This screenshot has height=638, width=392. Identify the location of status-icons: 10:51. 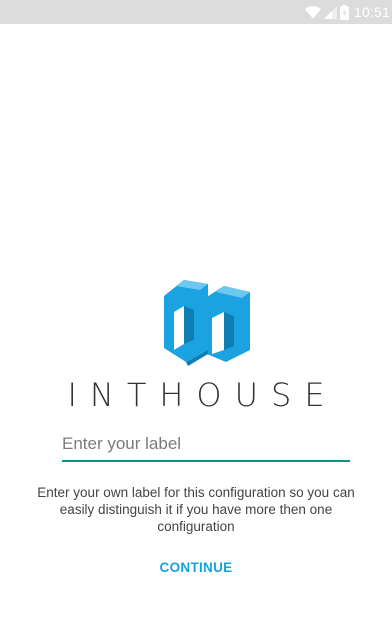
(347, 12).